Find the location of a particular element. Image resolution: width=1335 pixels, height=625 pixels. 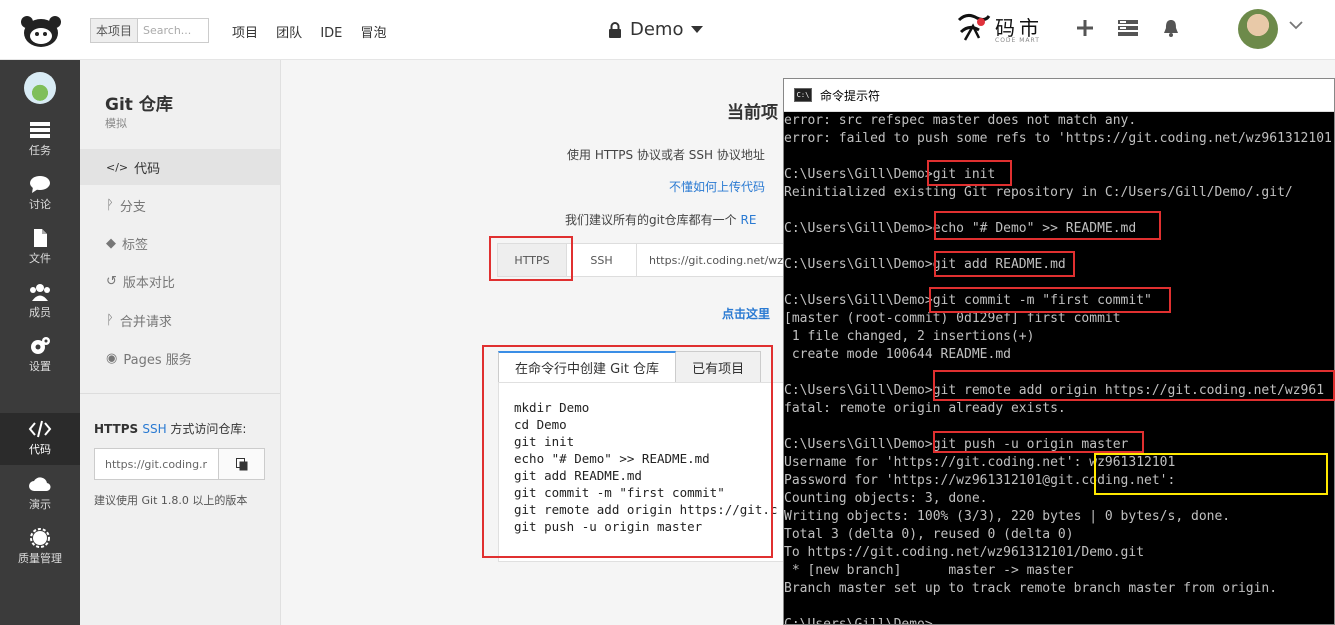

git-version-tip: 建议使用 Git 1.8.0 以上的版本 is located at coordinates (171, 500).